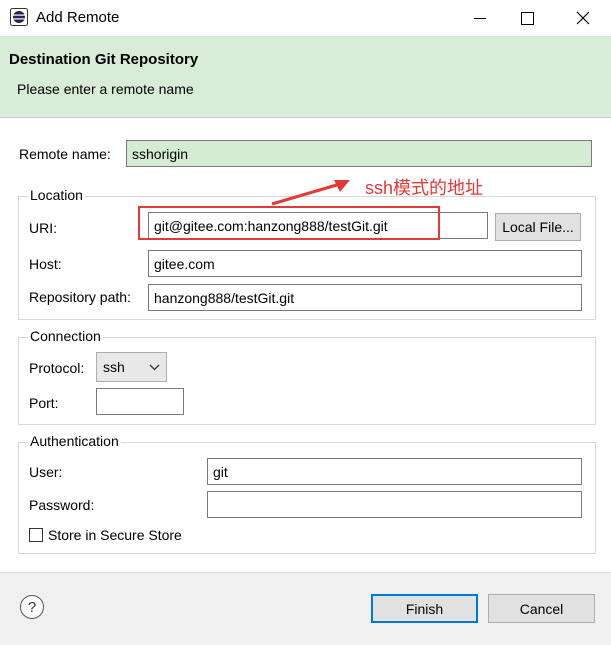 The width and height of the screenshot is (611, 645). Describe the element at coordinates (154, 367) in the screenshot. I see `chevron-down-icon` at that location.